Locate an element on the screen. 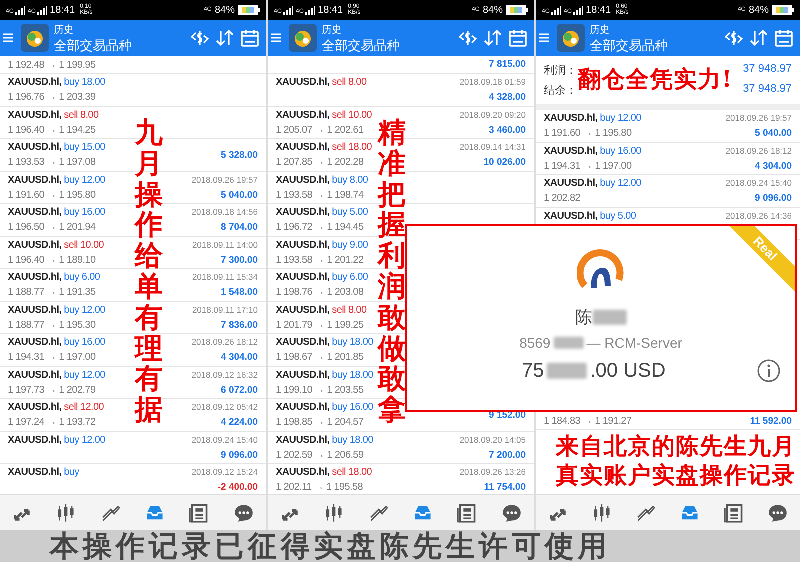 The image size is (800, 562). price-range: 1 198.67 → 1 201.85 is located at coordinates (320, 358).